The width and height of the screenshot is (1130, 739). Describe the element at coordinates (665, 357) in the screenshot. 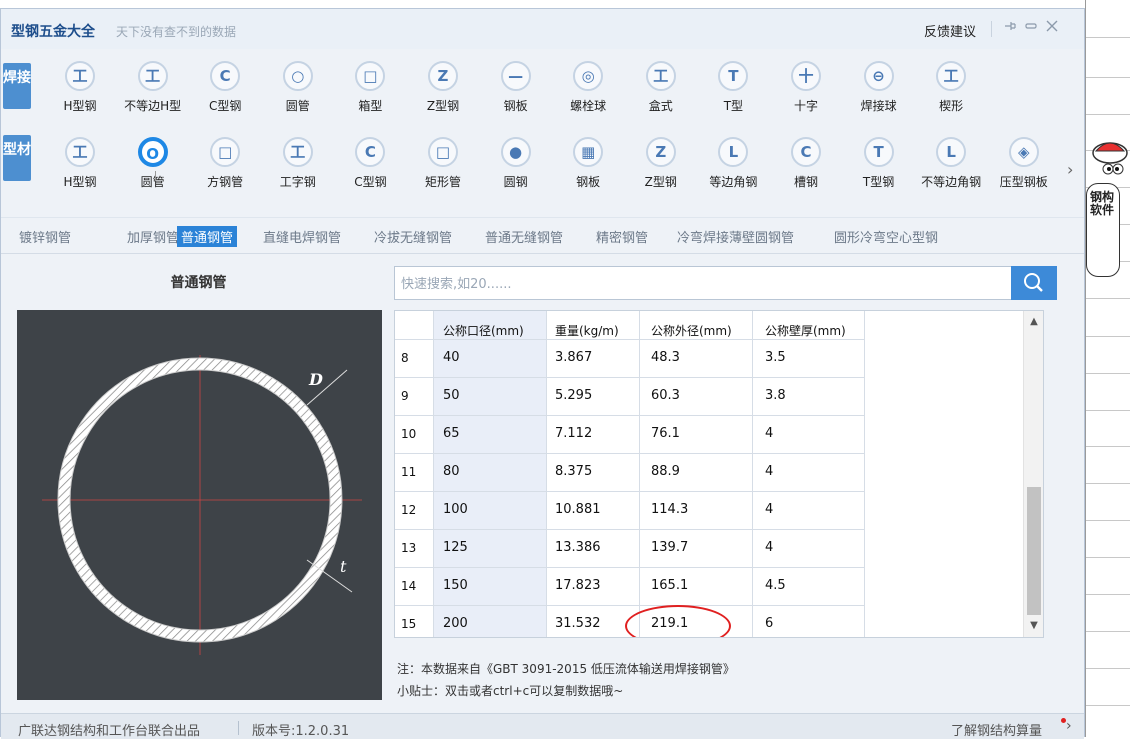

I see `table-cell: 48.3` at that location.